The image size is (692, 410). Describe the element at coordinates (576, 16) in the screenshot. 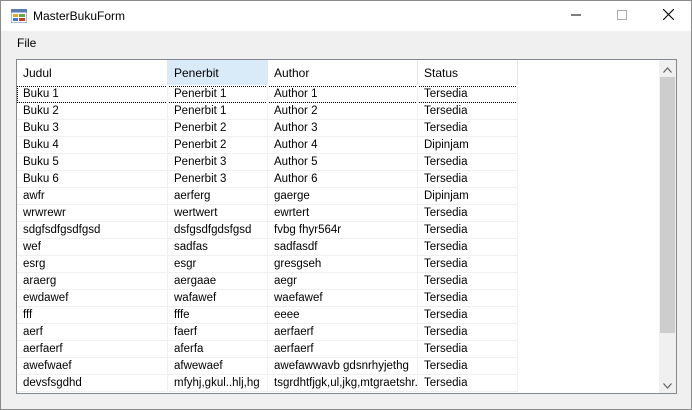

I see `minimize-button` at that location.